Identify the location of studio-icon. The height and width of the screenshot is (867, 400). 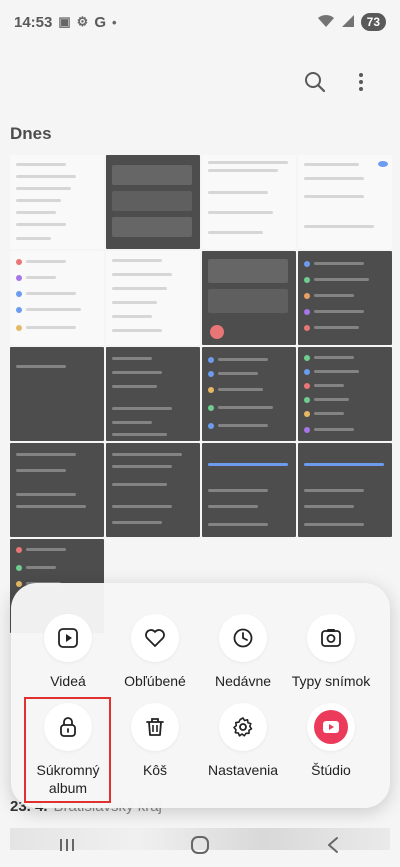
(331, 727).